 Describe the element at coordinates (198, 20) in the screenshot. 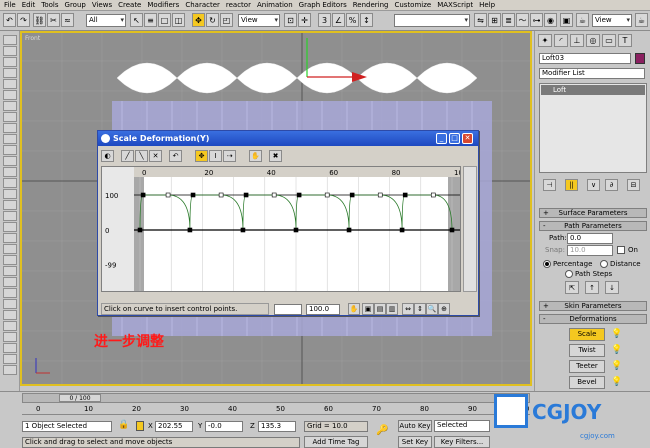

I see `move-icon: ✥` at that location.